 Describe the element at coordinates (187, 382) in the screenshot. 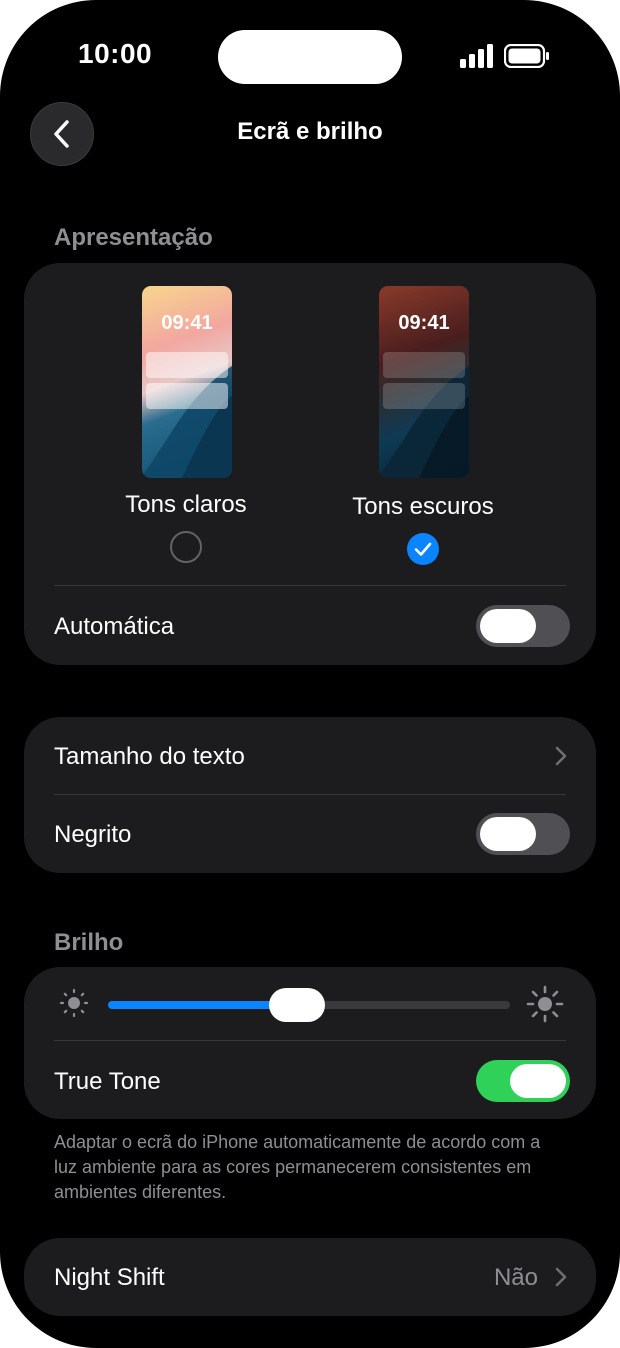

I see `light-preview: 09:41` at that location.